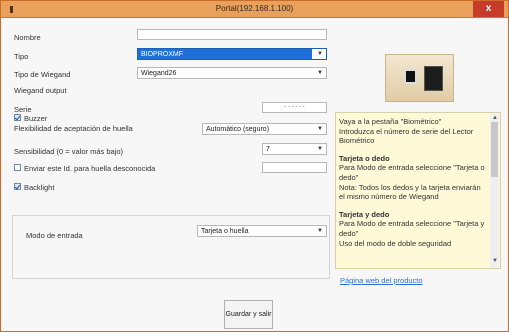  Describe the element at coordinates (495, 262) in the screenshot. I see `scroll-down-icon: ▼` at that location.